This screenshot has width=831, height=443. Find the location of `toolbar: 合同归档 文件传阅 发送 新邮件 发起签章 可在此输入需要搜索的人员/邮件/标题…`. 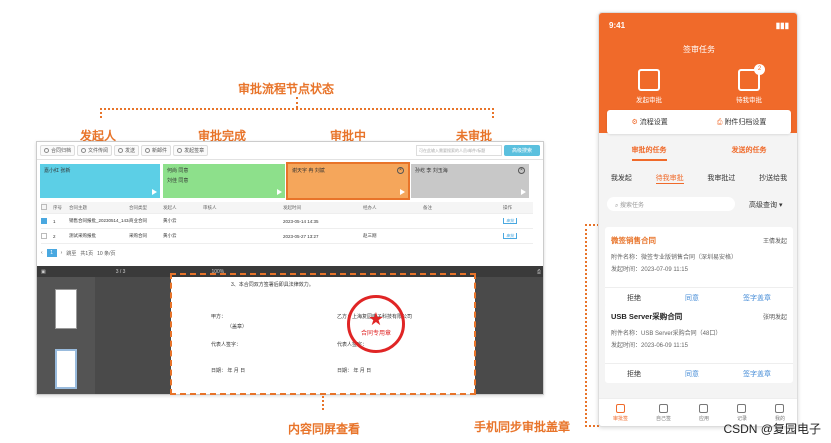

toolbar: 合同归档 文件传阅 发送 新邮件 发起签章 可在此输入需要搜索的人员/邮件/标题… is located at coordinates (290, 151).